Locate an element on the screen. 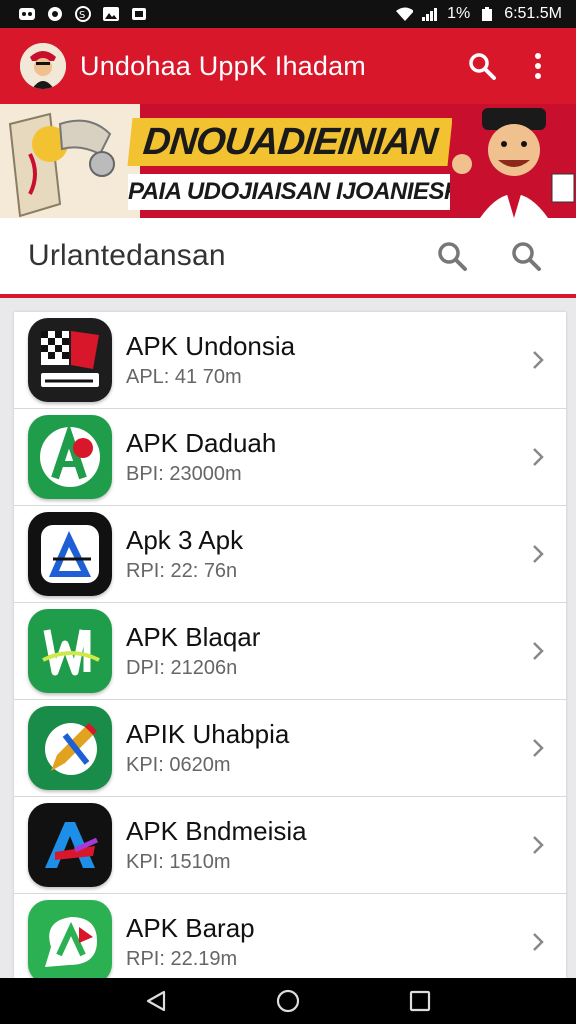 This screenshot has height=1024, width=576. recents-square-icon is located at coordinates (420, 1001).